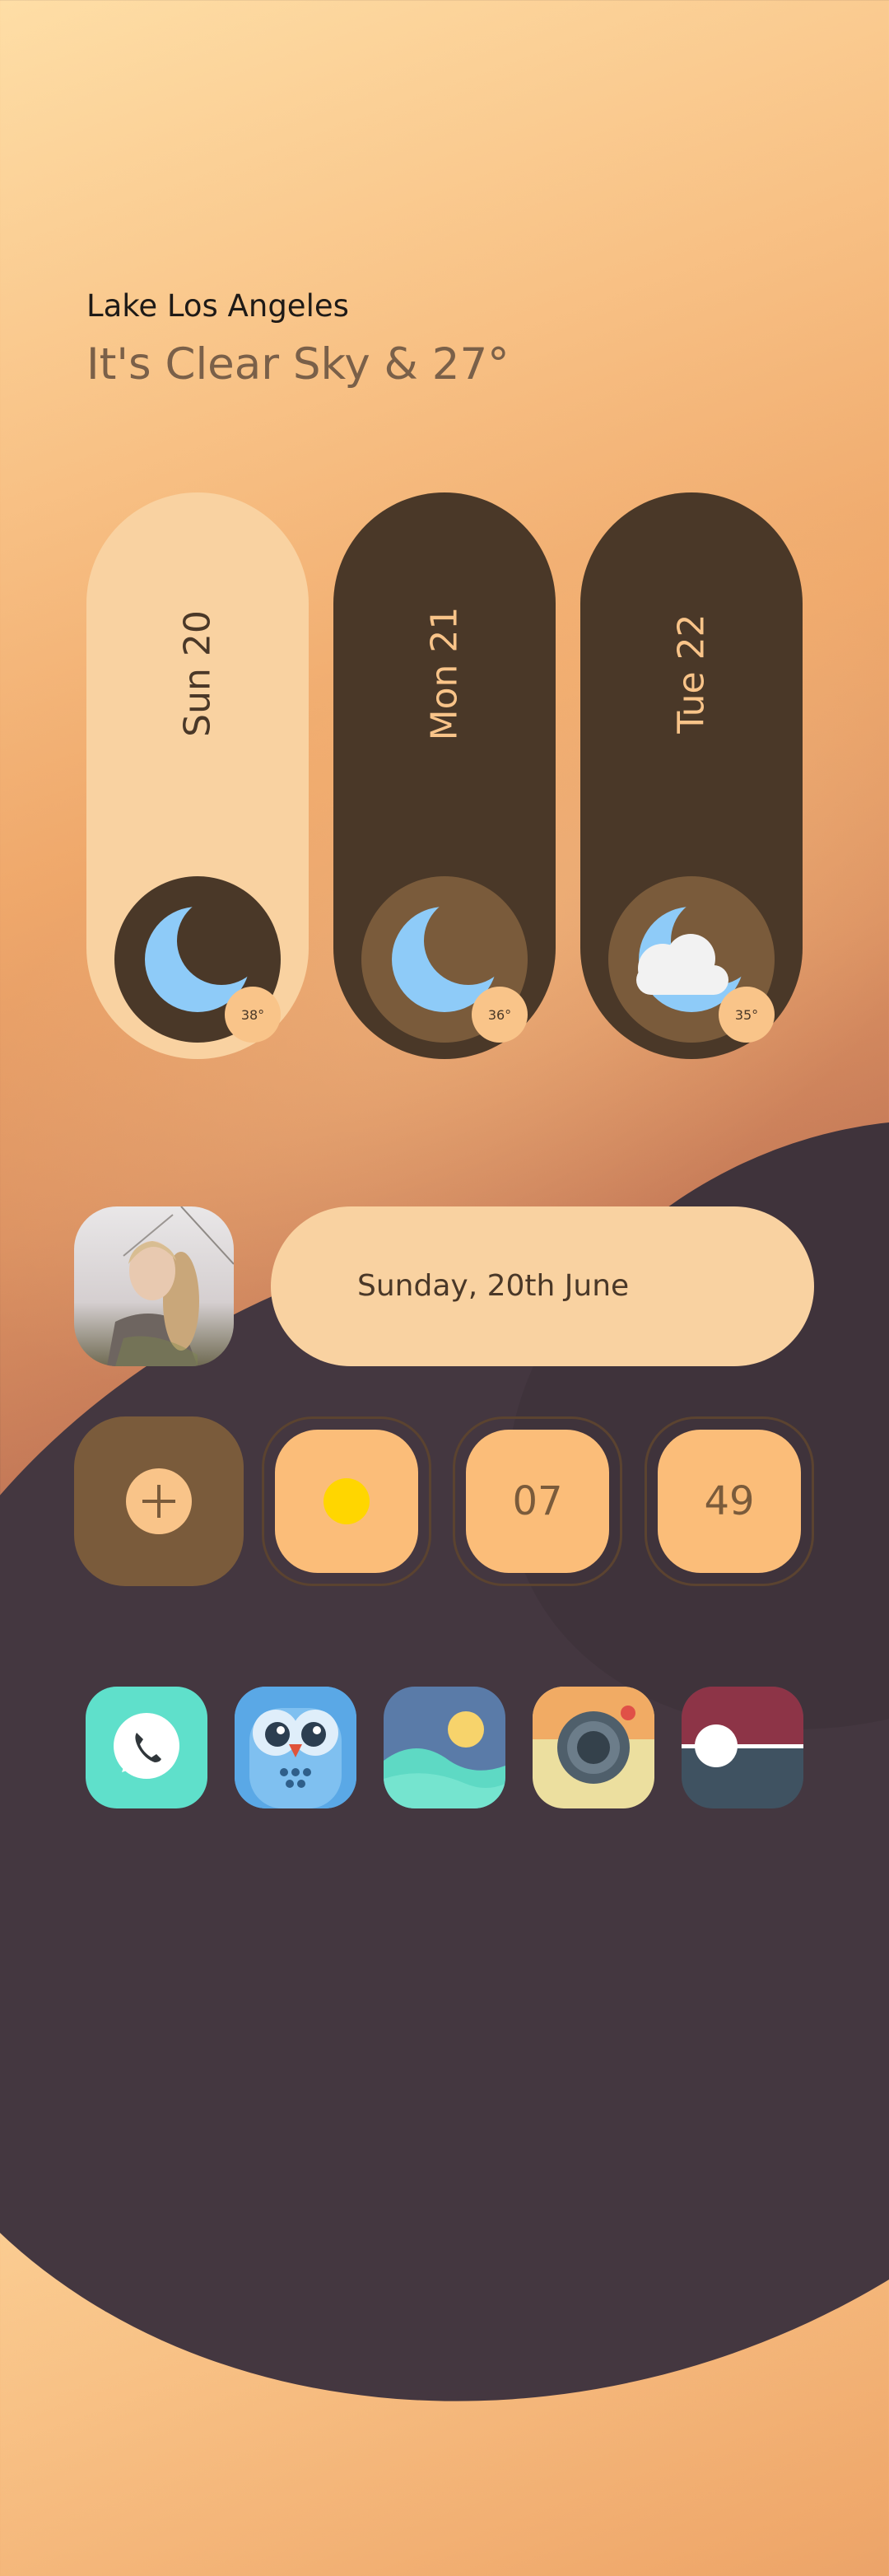  I want to click on forecast-temp-badge: 38°, so click(253, 1015).